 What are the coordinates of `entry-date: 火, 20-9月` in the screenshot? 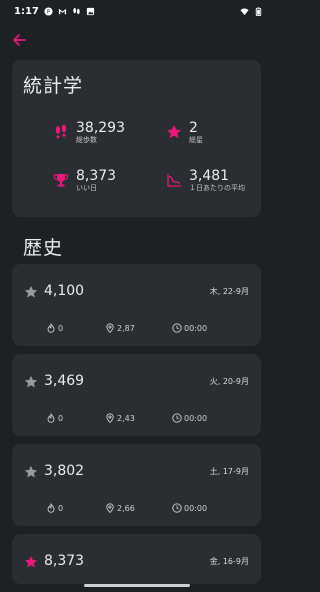 It's located at (229, 381).